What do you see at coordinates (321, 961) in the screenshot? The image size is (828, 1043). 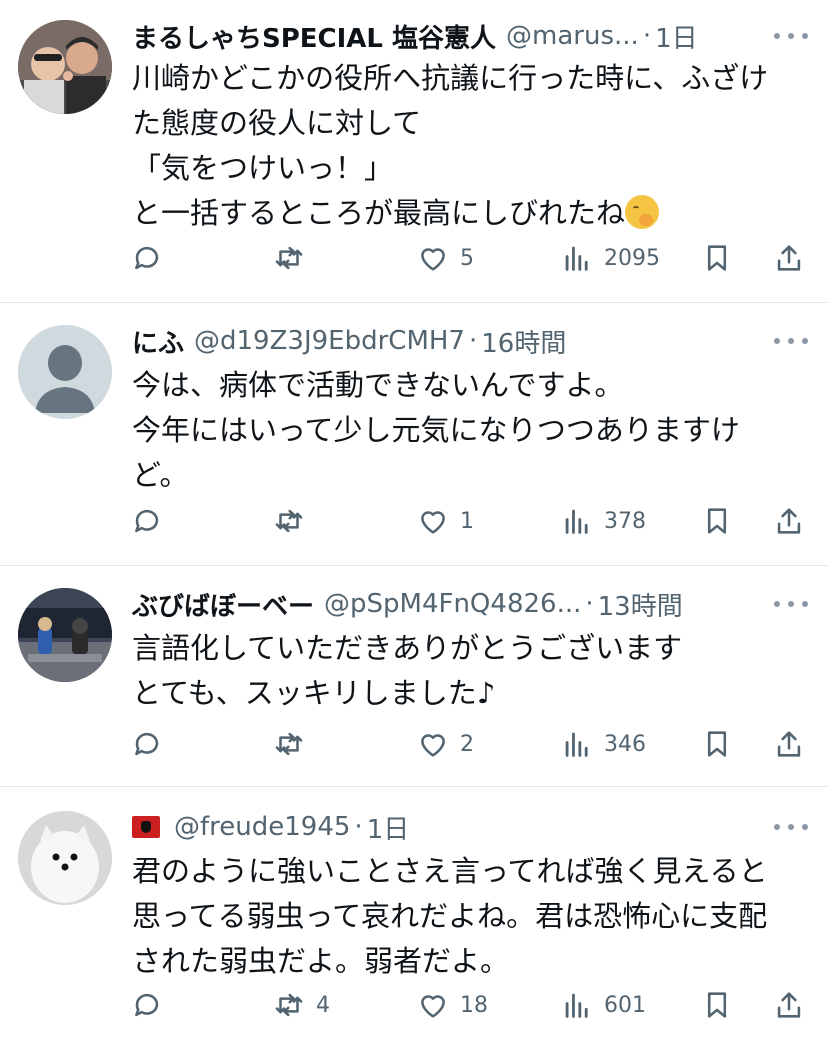 I see `tweet-text-line: された弱虫だよ。弱者だよ。` at bounding box center [321, 961].